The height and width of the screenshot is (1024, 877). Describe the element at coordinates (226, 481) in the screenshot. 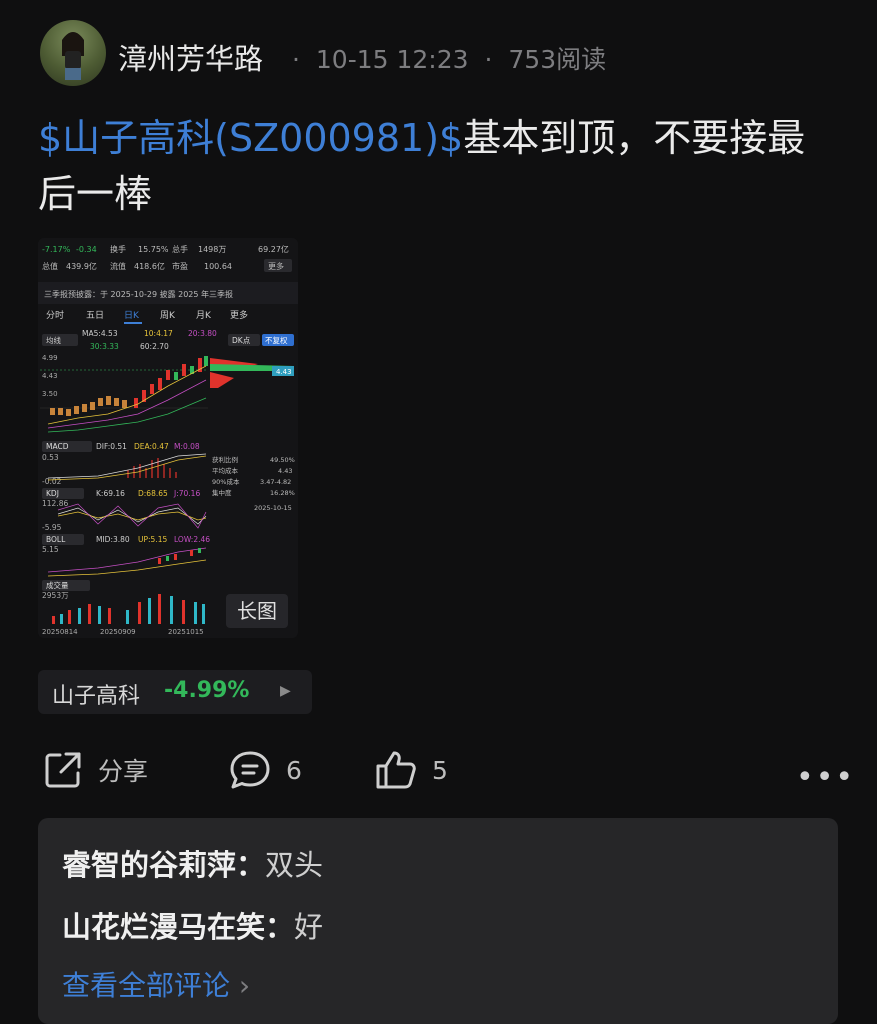

I see `thumb-chip-text: 90%成本` at that location.